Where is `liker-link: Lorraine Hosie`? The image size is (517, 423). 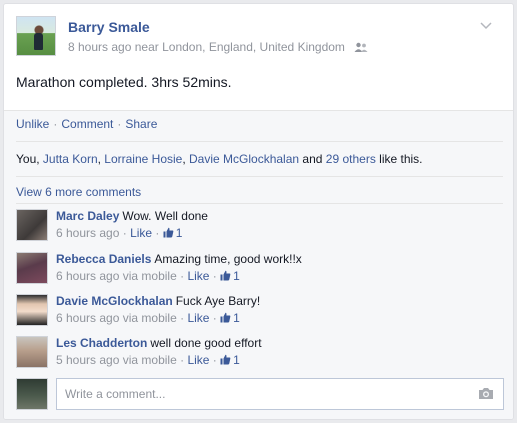 liker-link: Lorraine Hosie is located at coordinates (143, 159).